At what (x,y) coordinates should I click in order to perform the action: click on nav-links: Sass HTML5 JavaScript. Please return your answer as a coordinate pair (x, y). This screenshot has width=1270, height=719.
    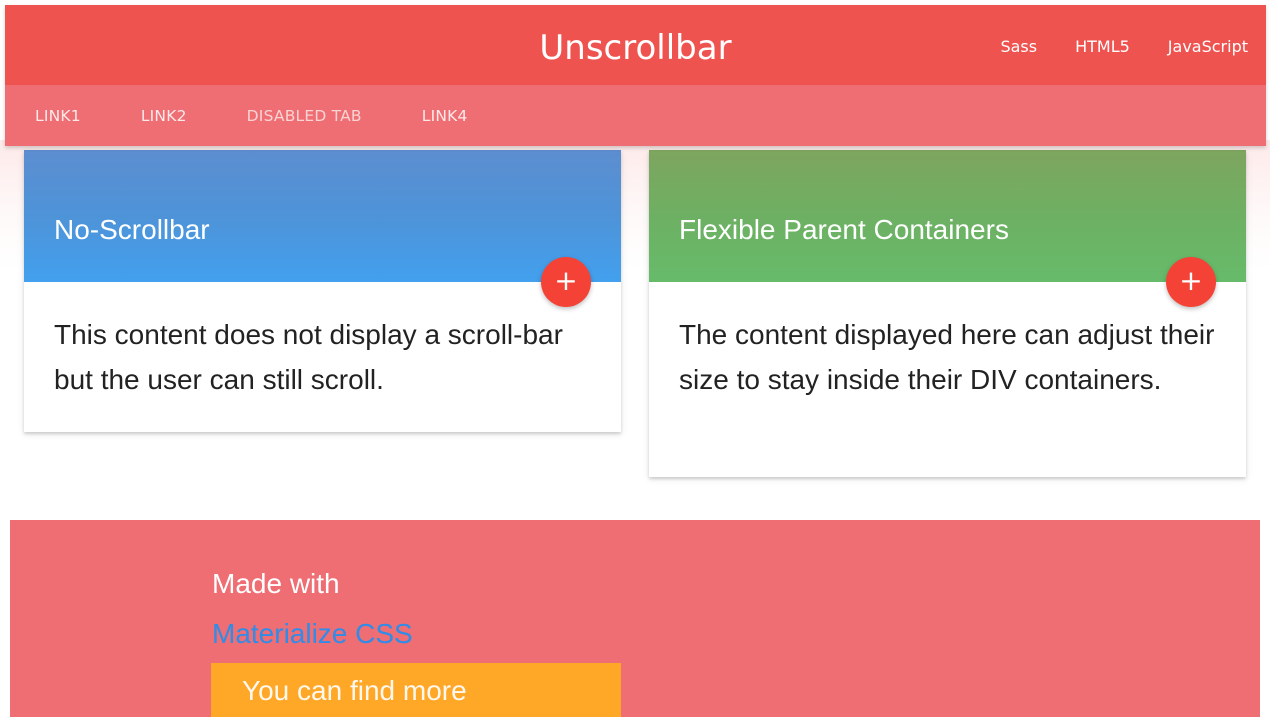
    Looking at the image, I should click on (1124, 47).